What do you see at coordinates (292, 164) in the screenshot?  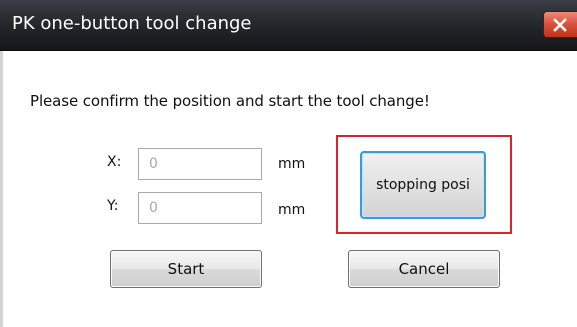 I see `x-unit-label: mm` at bounding box center [292, 164].